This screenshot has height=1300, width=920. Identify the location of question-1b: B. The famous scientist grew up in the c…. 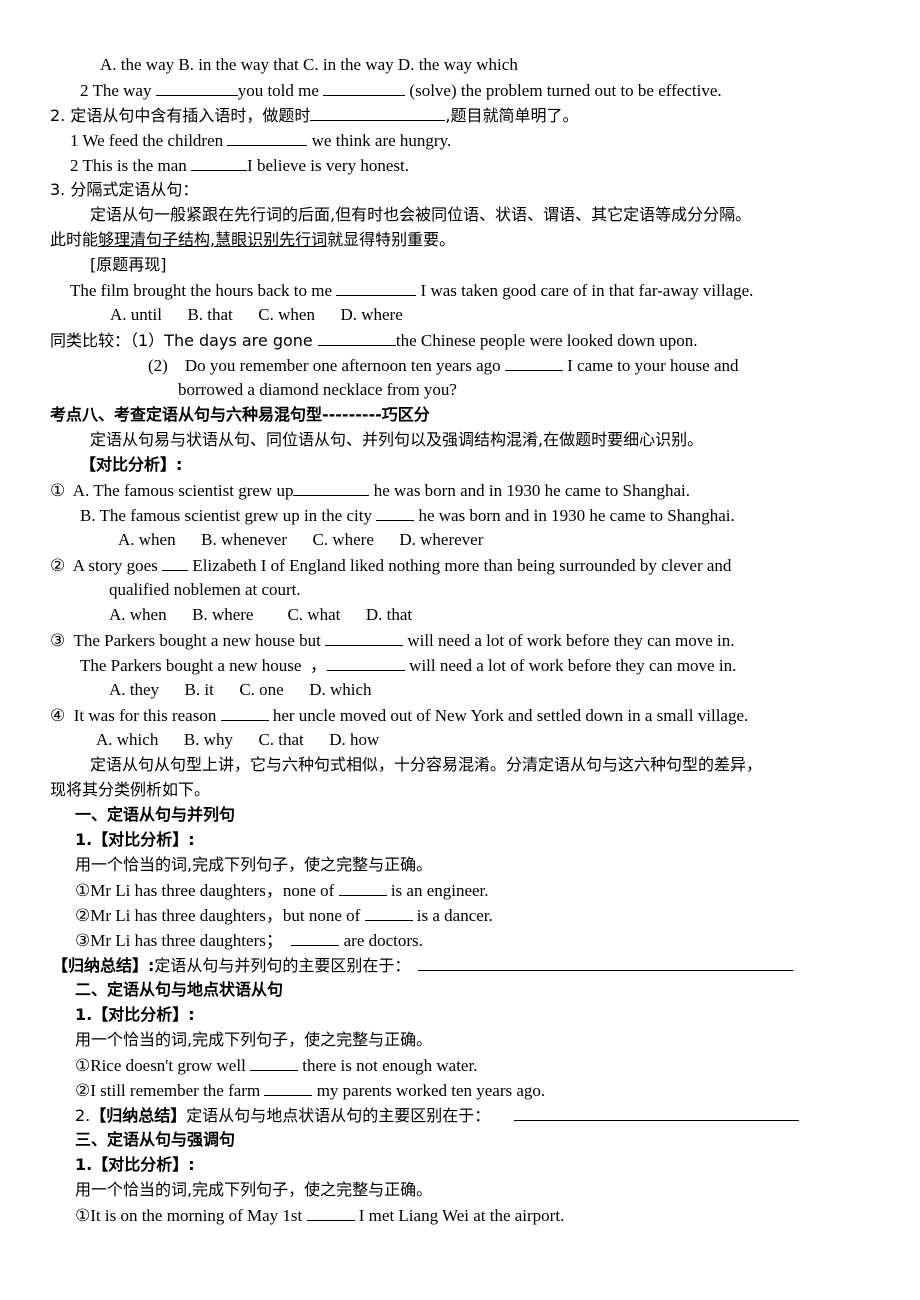
(407, 514).